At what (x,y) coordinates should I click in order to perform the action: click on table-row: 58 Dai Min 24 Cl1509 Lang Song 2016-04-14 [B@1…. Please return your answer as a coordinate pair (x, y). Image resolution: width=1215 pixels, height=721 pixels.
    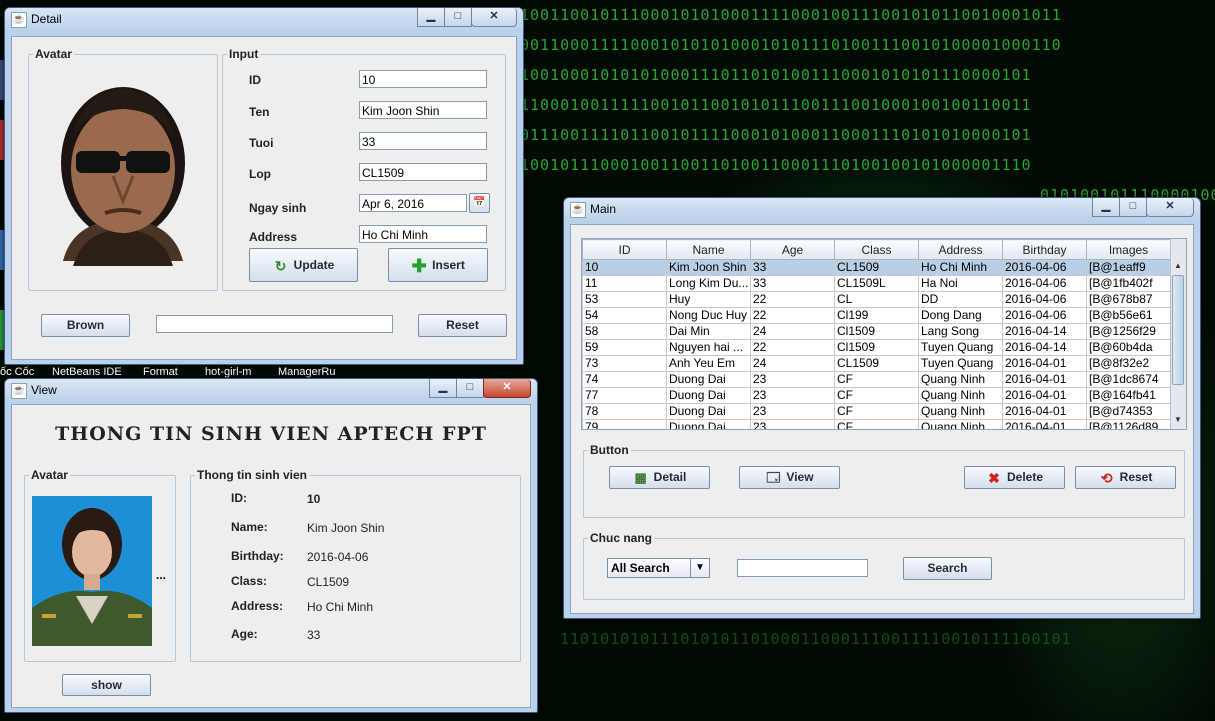
    Looking at the image, I should click on (876, 331).